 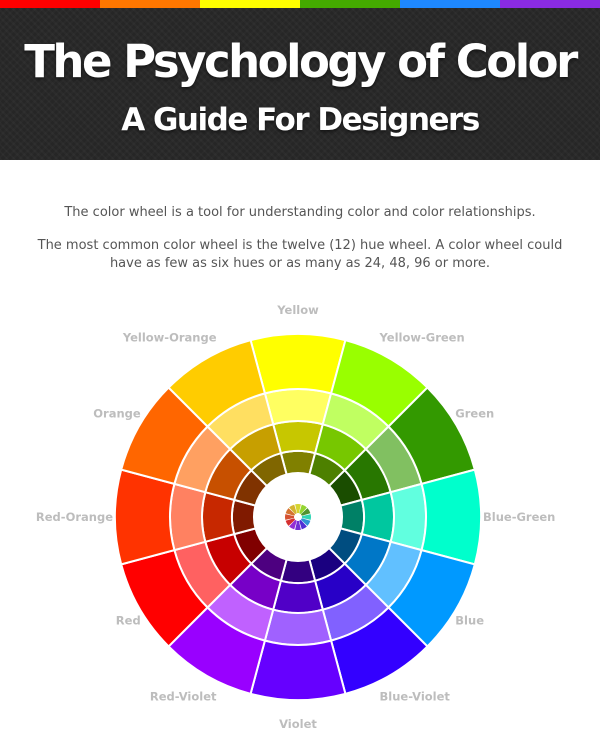 I want to click on color-stripe, so click(x=300, y=4).